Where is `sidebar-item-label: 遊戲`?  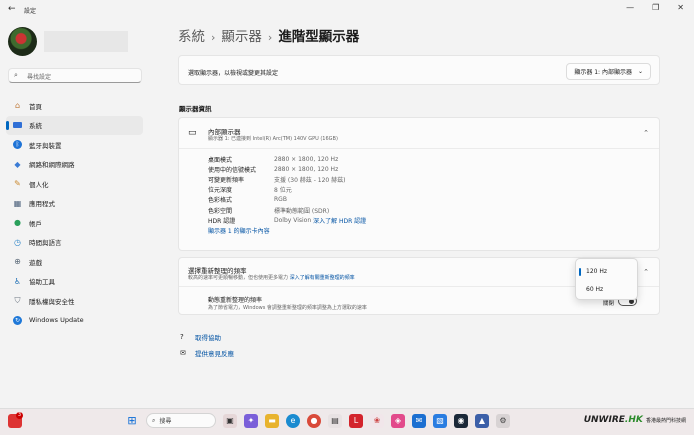
sidebar-item-label: 遊戲 is located at coordinates (35, 262).